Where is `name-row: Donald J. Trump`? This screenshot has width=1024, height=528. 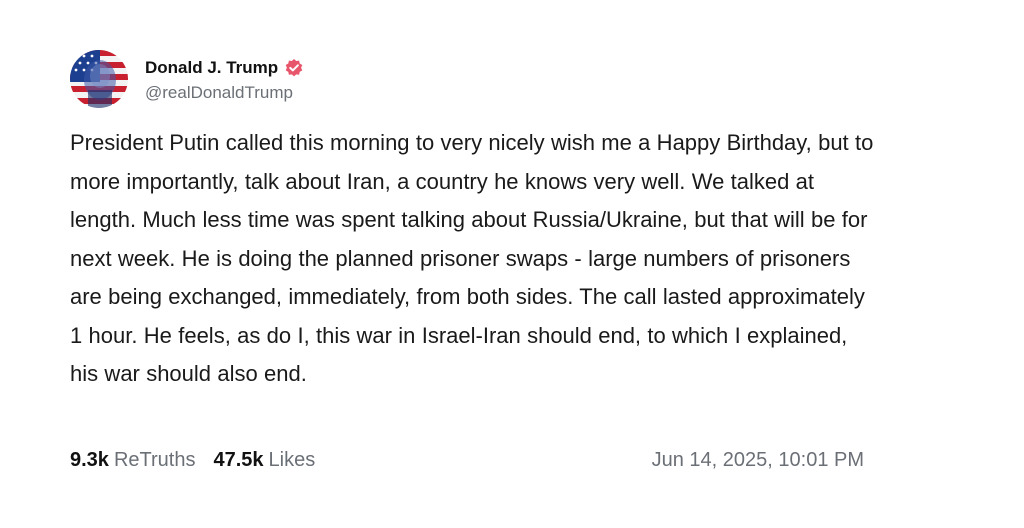
name-row: Donald J. Trump is located at coordinates (224, 68).